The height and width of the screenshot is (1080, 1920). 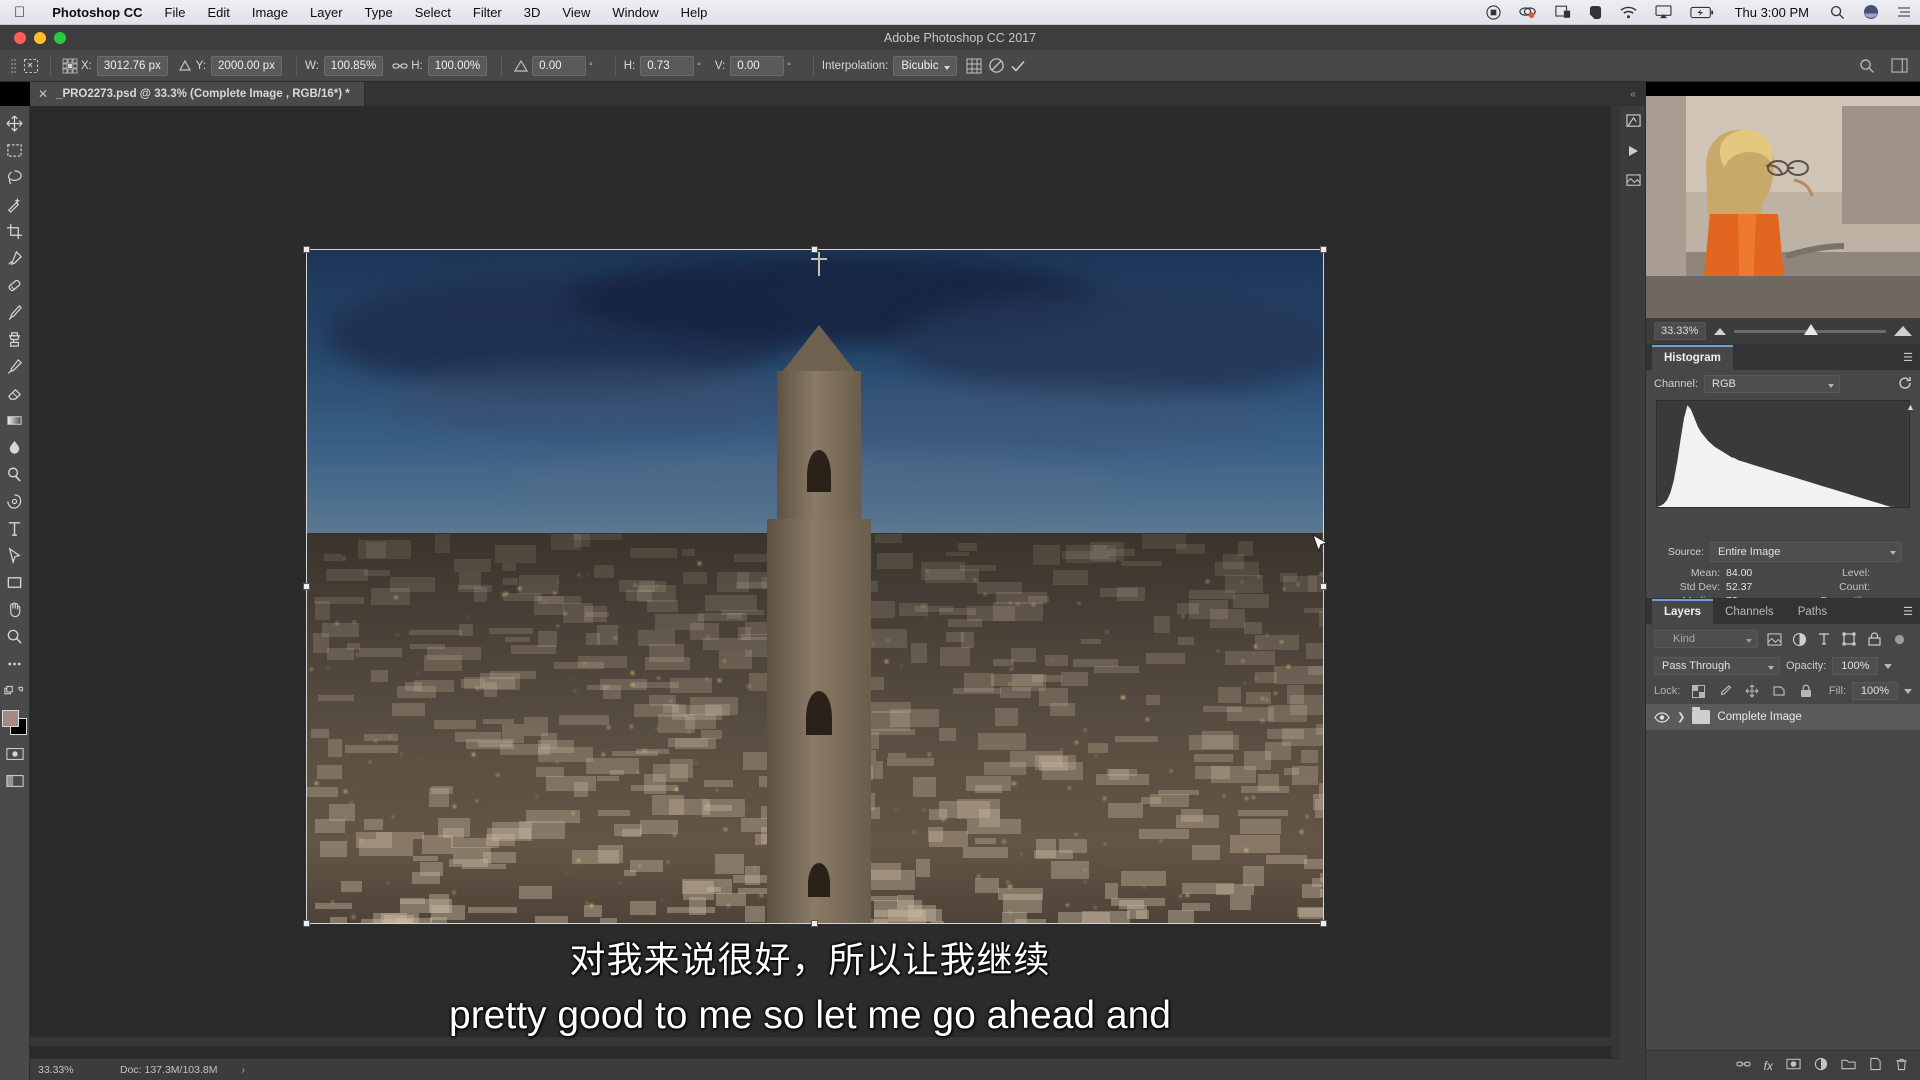 I want to click on skew-v-input: 0.00, so click(x=757, y=65).